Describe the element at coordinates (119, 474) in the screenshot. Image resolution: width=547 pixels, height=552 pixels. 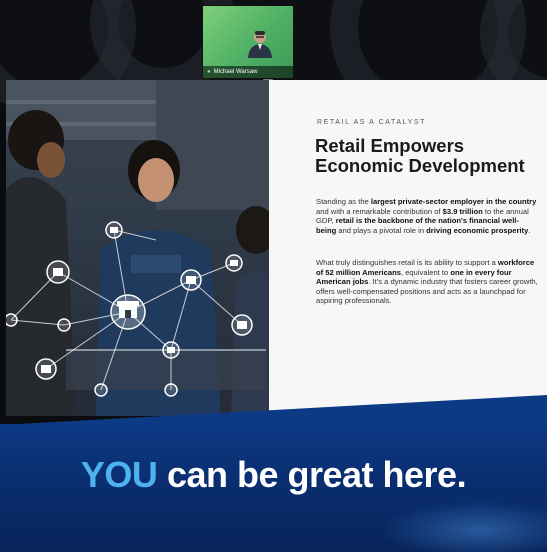
I see `tagline-highlight: YOU` at that location.